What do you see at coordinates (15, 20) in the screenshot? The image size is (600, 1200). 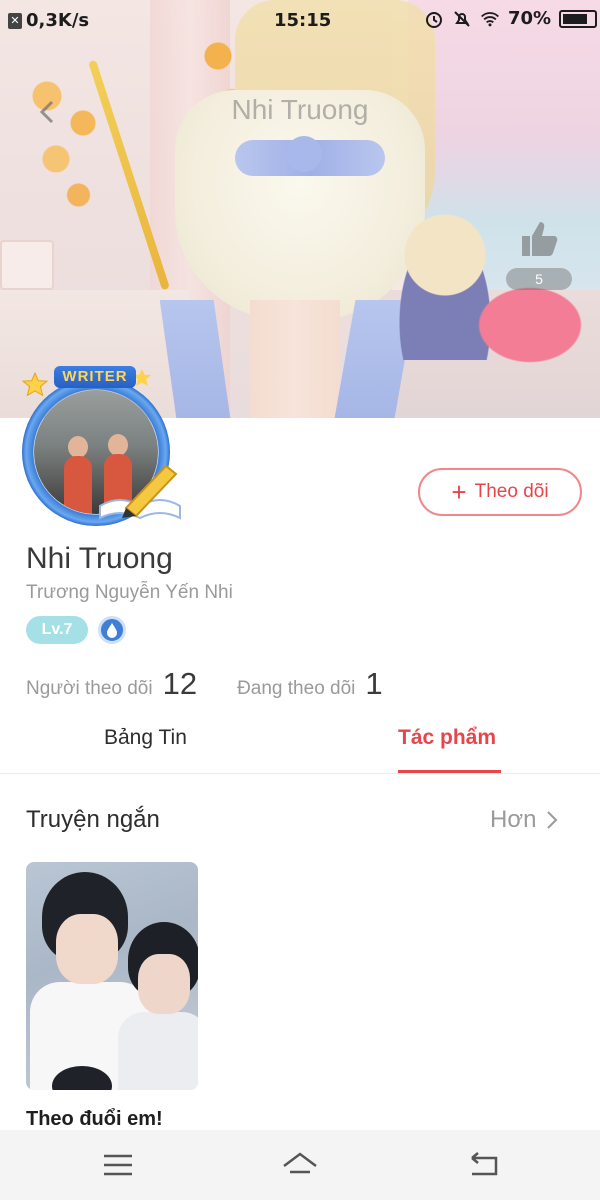 I see `notification-icon: ✕` at bounding box center [15, 20].